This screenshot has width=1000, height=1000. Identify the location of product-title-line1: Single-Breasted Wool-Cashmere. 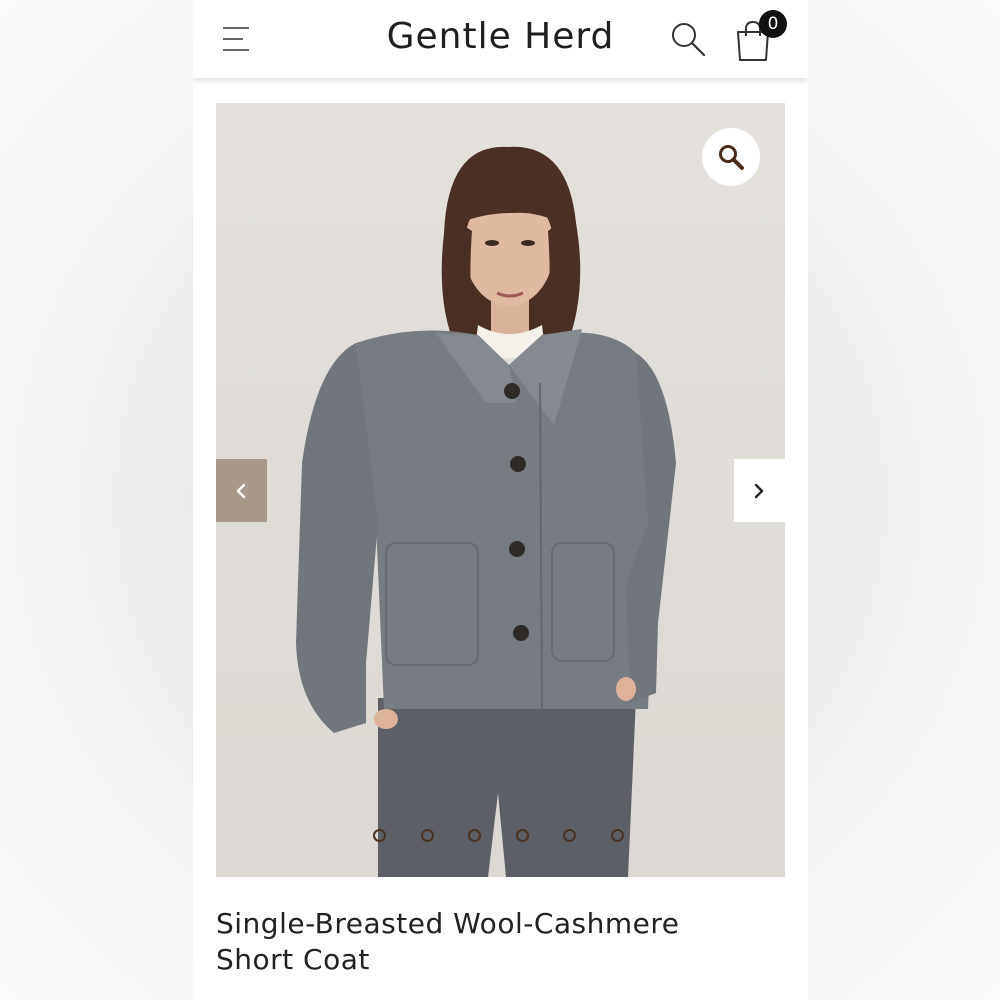
(448, 923).